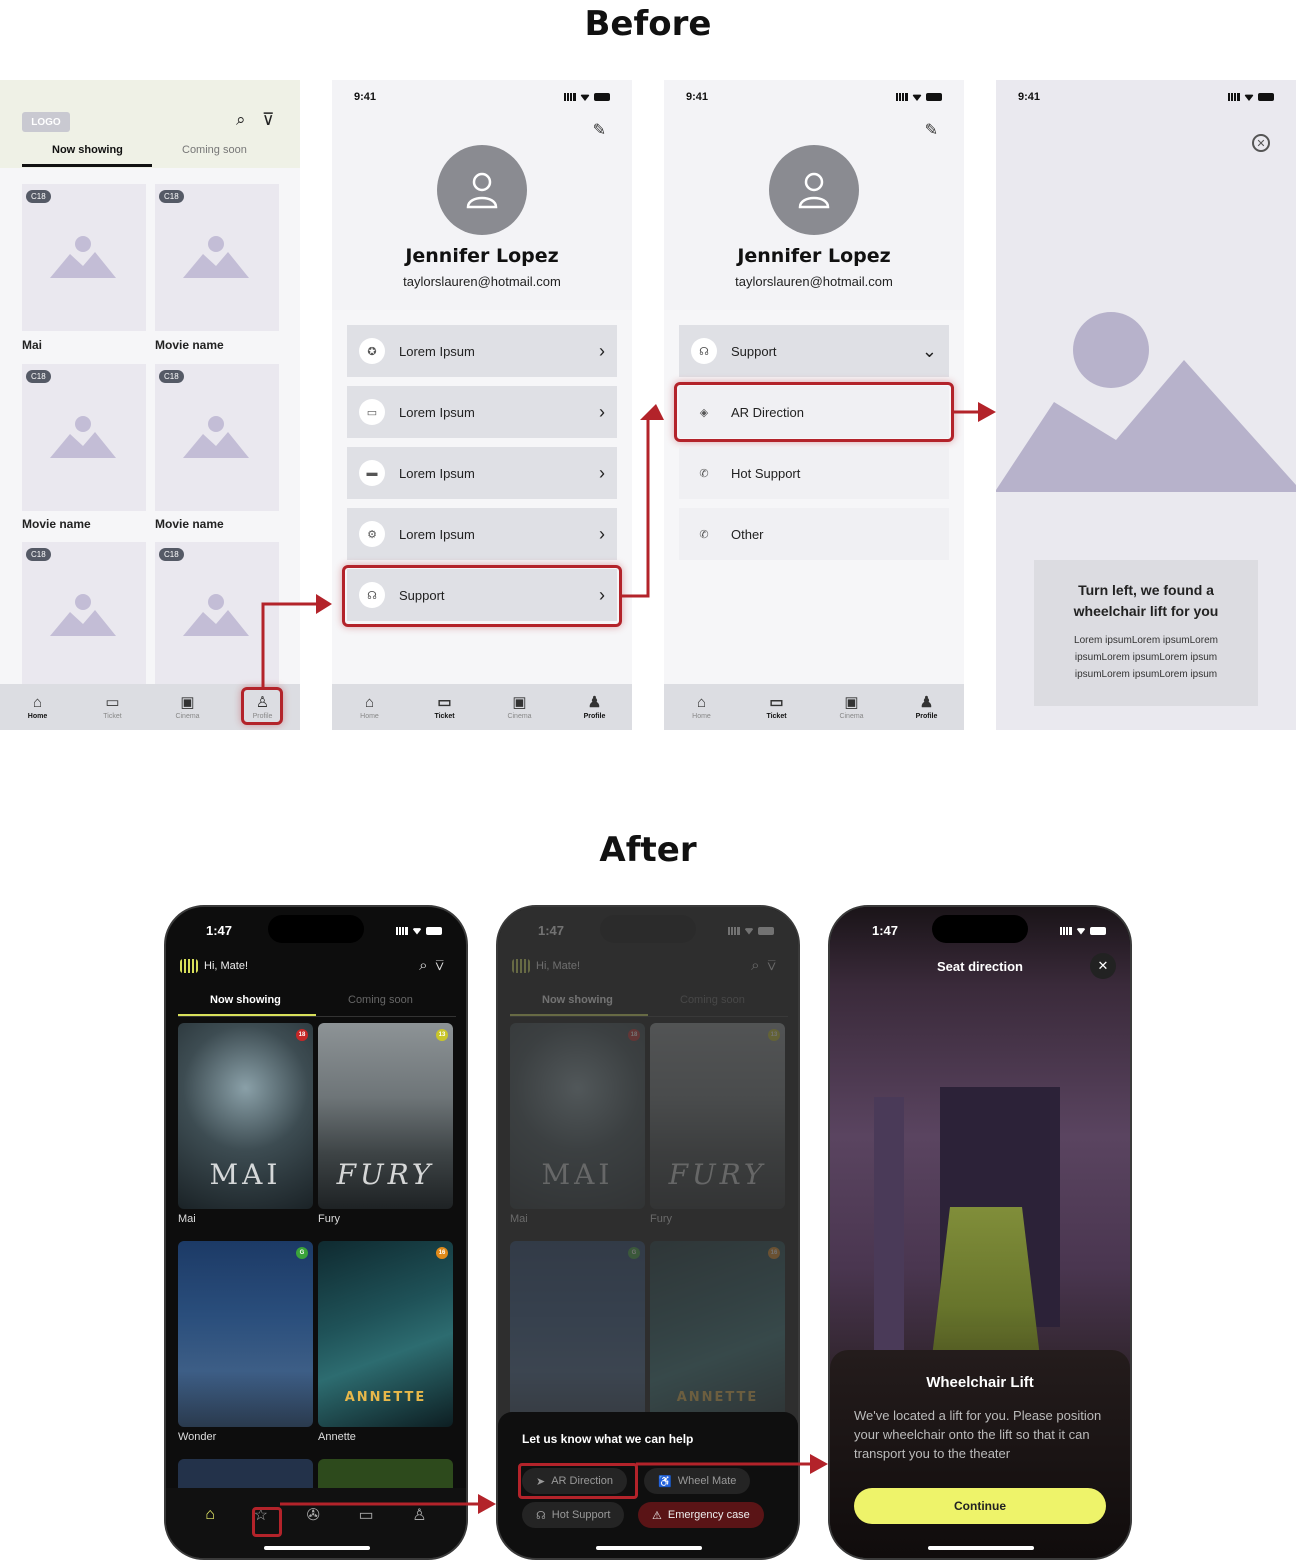  I want to click on movie-poster: 13 FURY, so click(385, 1116).